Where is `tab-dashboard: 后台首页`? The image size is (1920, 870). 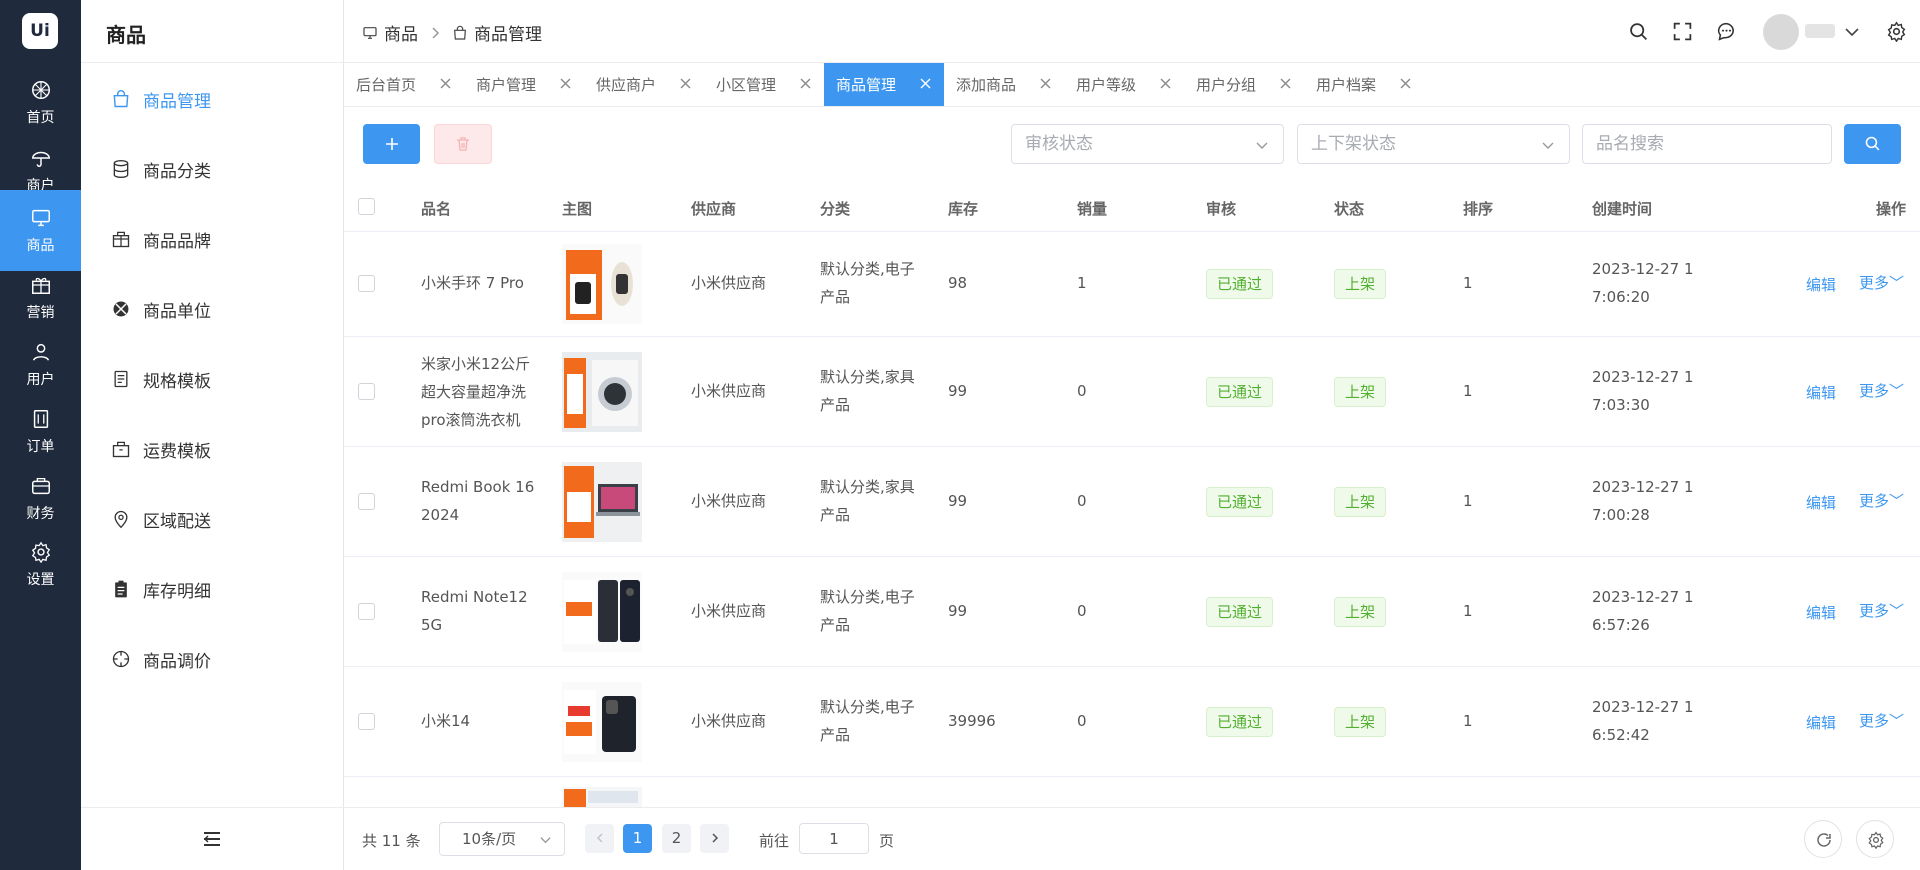
tab-dashboard: 后台首页 is located at coordinates (404, 84).